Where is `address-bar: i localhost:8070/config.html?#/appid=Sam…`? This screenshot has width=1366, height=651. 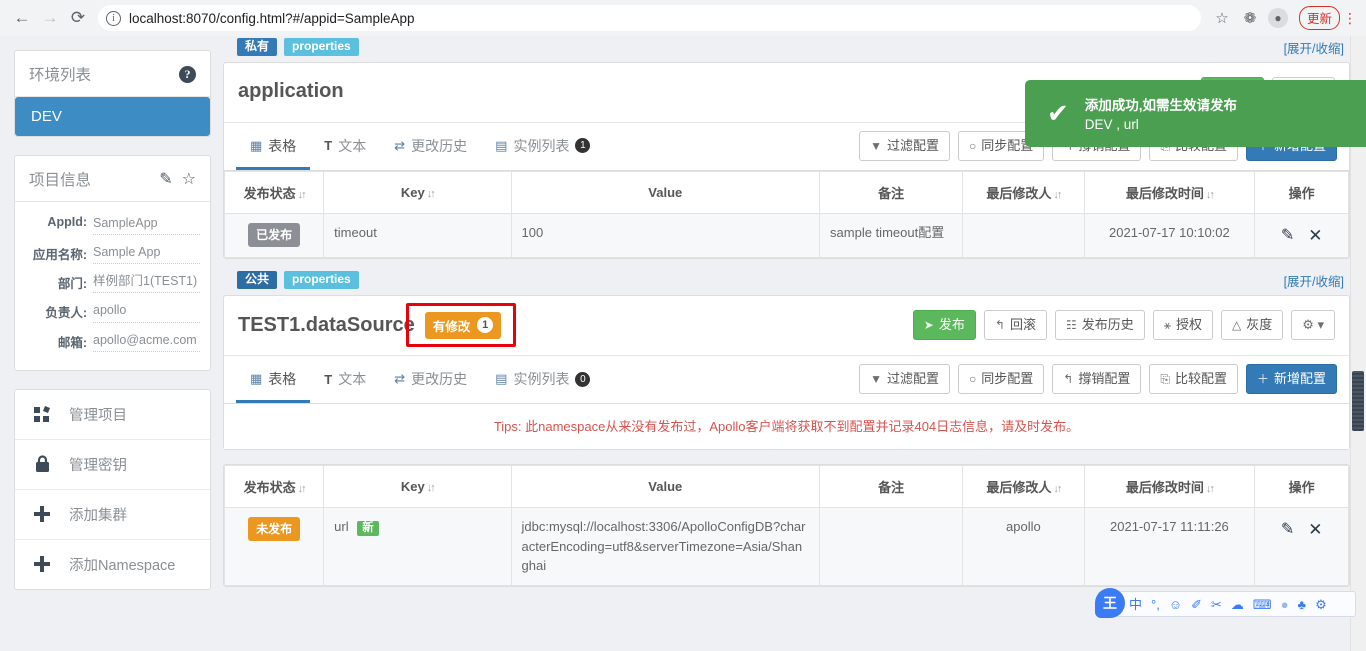 address-bar: i localhost:8070/config.html?#/appid=Sam… is located at coordinates (649, 18).